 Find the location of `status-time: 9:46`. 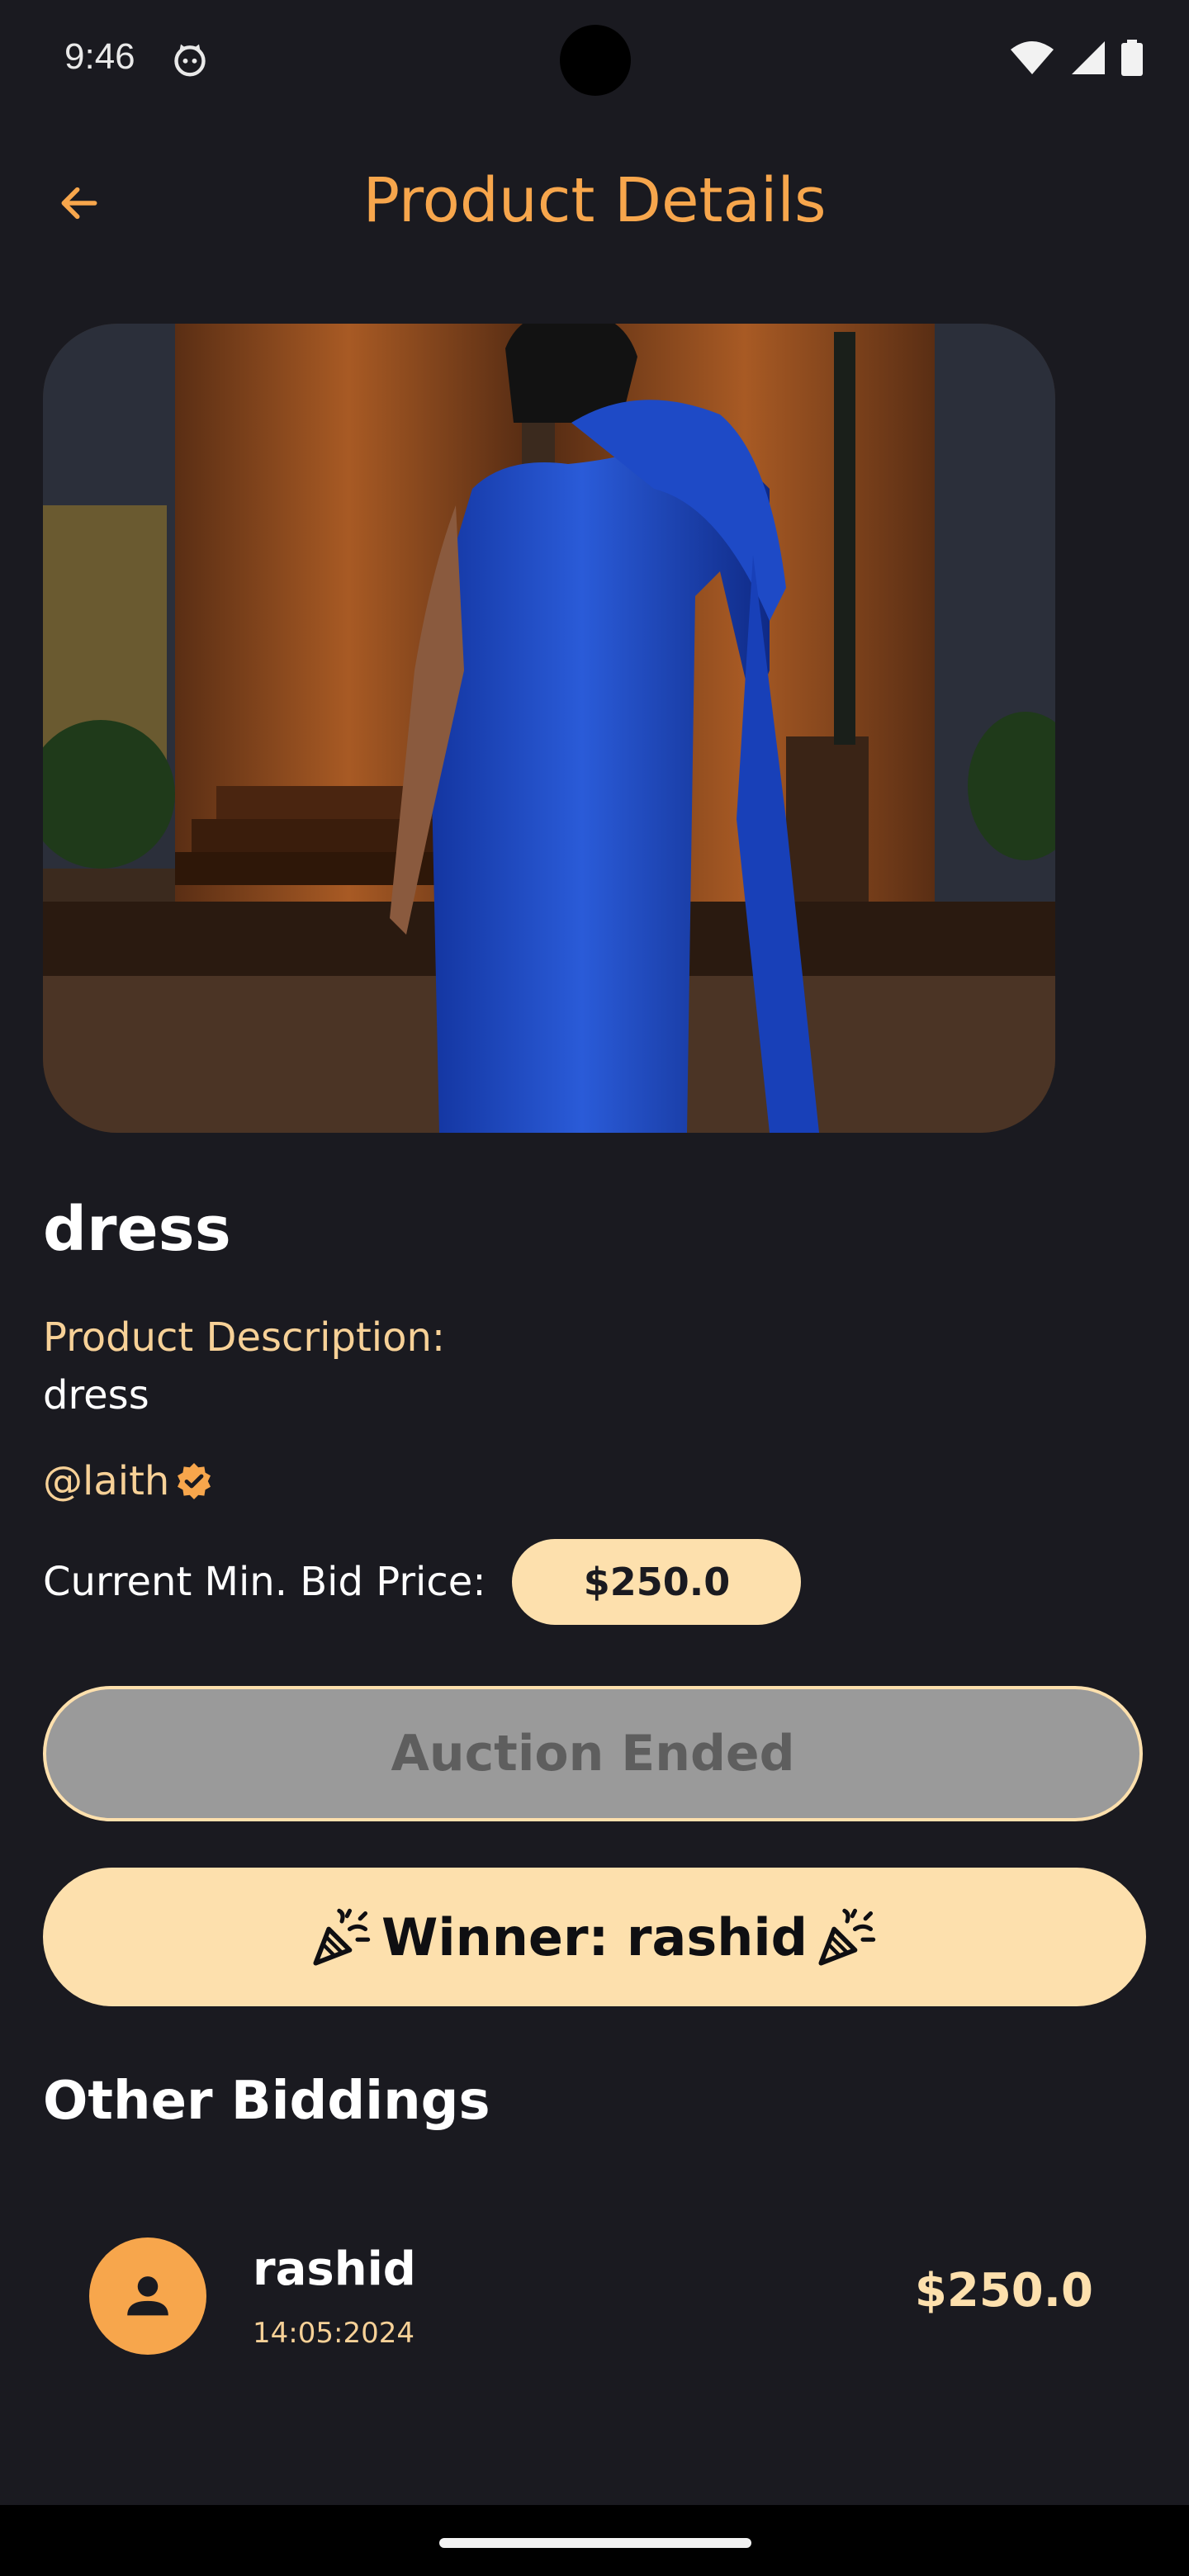

status-time: 9:46 is located at coordinates (99, 56).